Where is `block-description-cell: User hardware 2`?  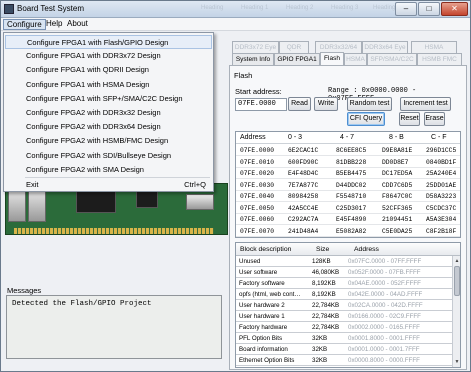 block-description-cell: User hardware 2 is located at coordinates (262, 305).